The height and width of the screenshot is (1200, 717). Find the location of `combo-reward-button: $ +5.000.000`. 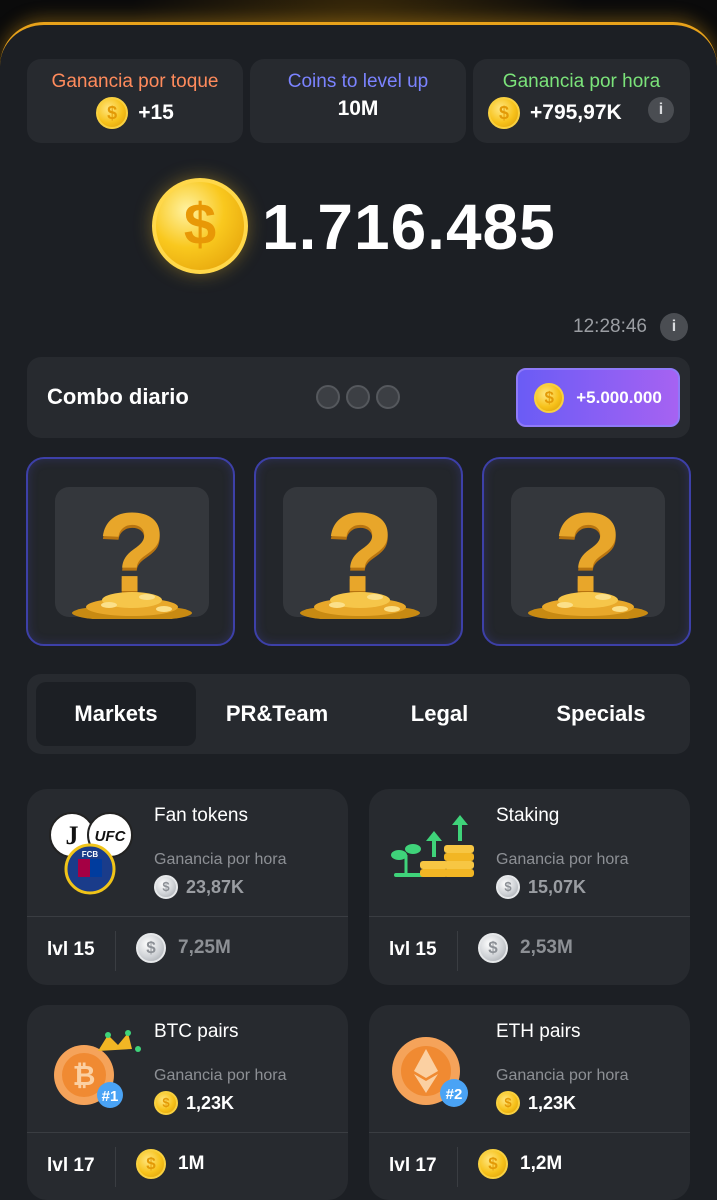

combo-reward-button: $ +5.000.000 is located at coordinates (598, 397).